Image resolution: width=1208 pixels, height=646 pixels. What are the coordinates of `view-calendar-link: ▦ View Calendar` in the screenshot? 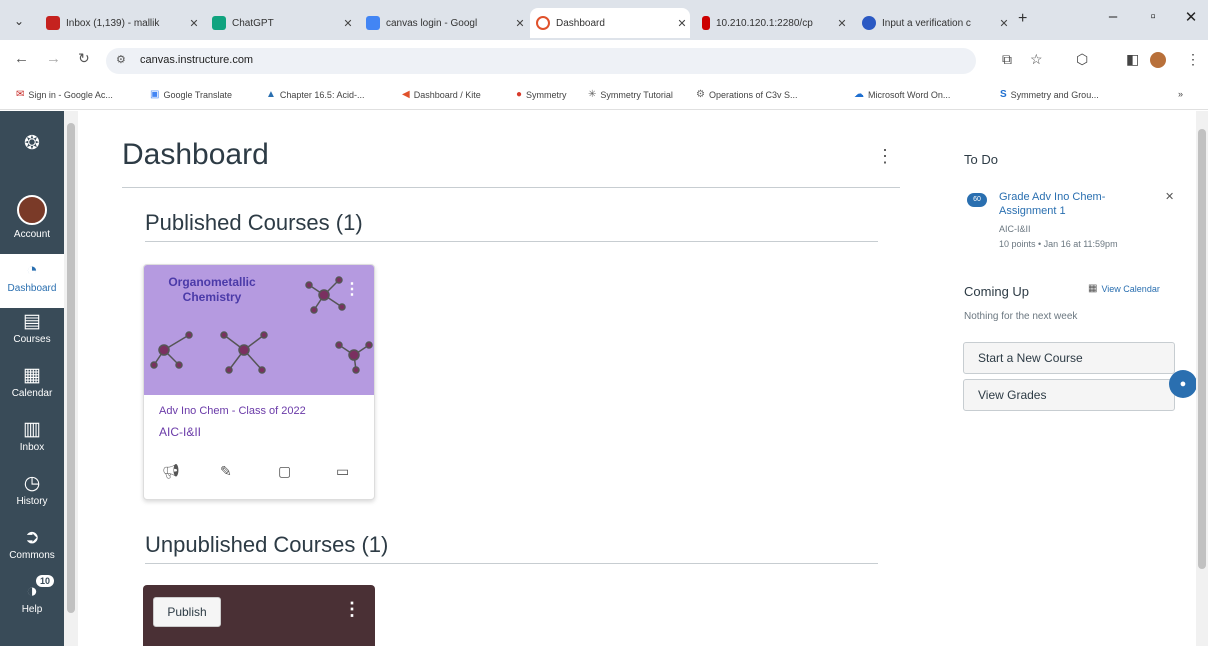 It's located at (1124, 288).